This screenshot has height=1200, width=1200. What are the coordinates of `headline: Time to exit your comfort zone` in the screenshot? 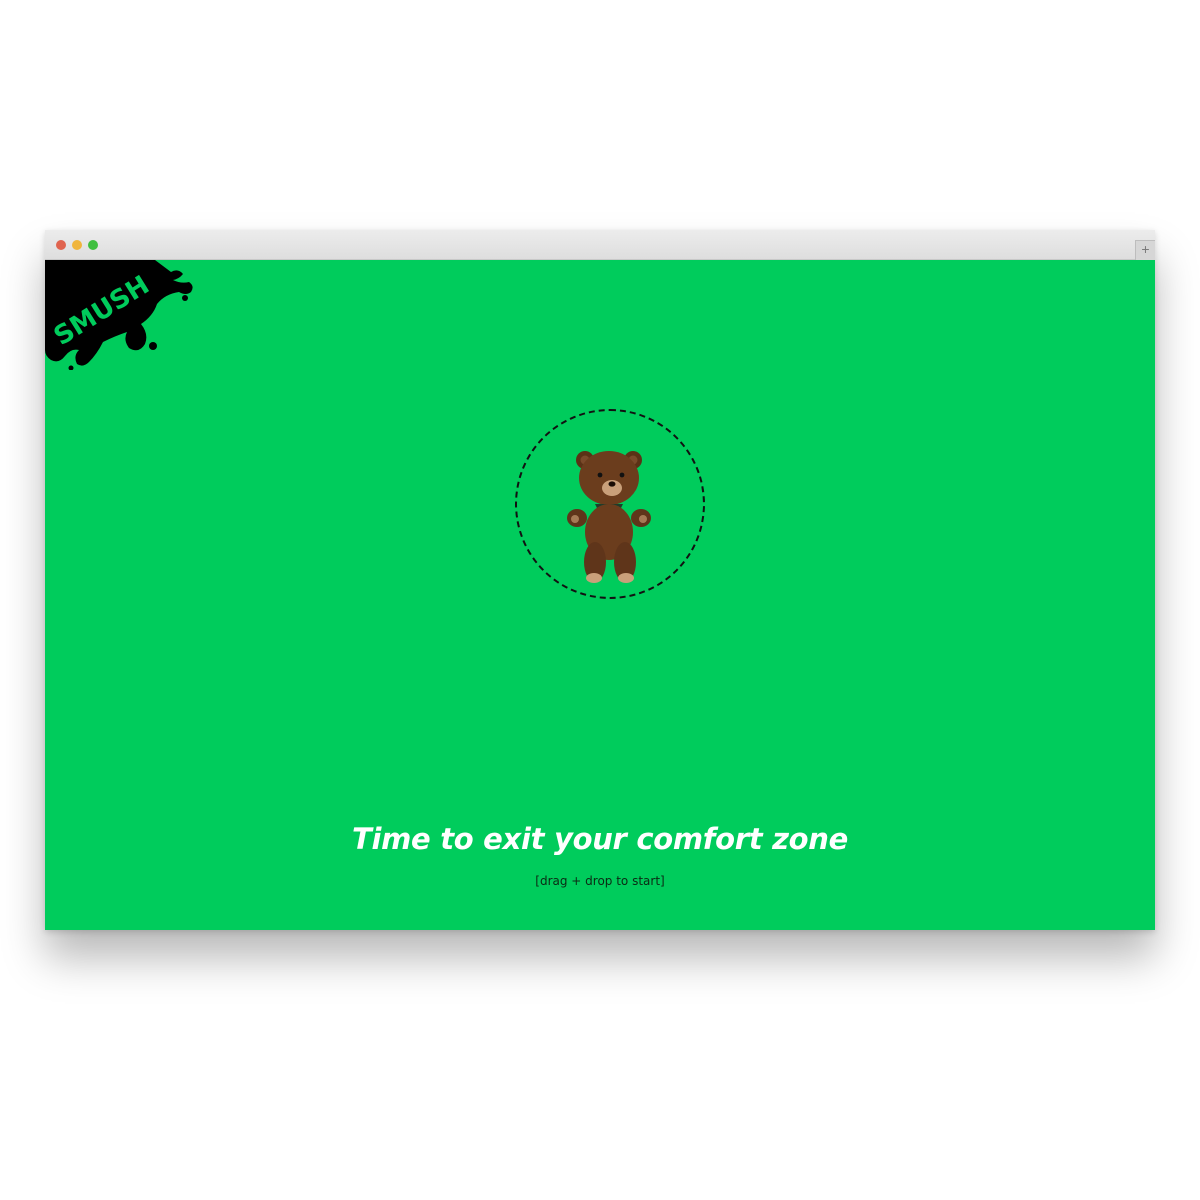 It's located at (600, 839).